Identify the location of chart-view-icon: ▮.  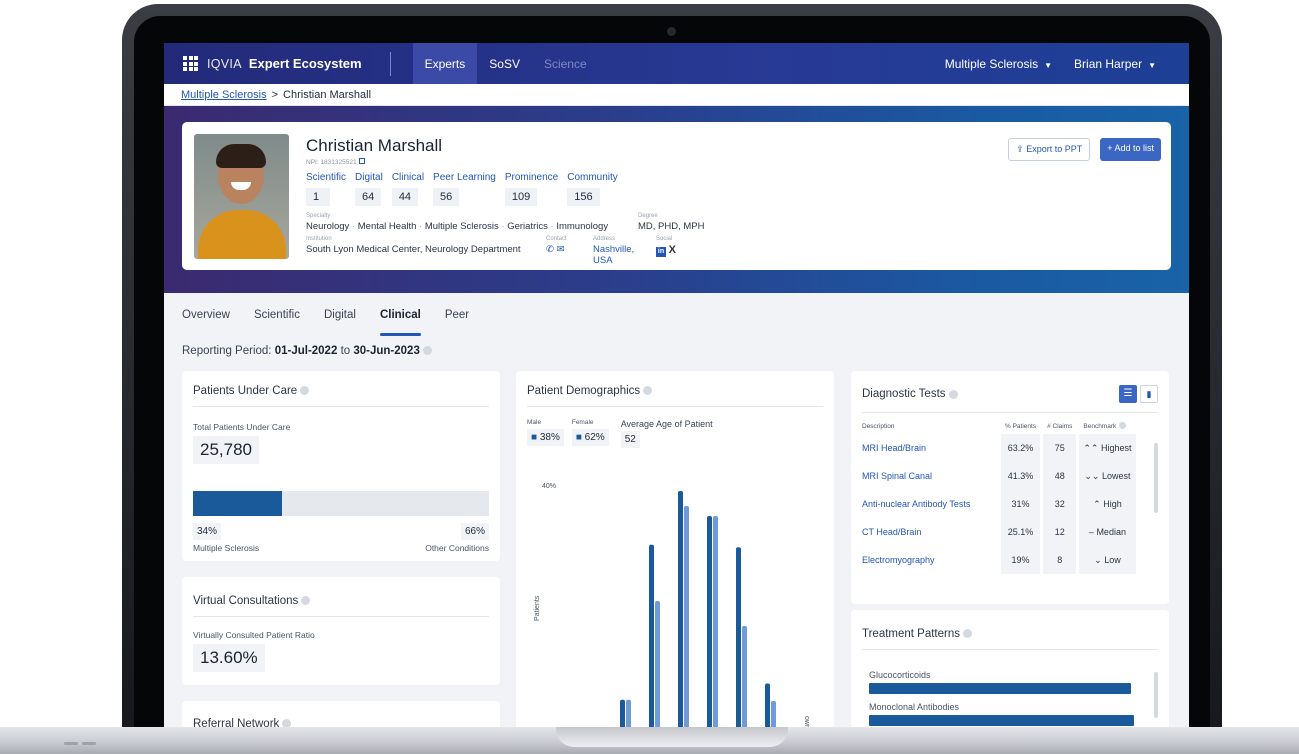
(1149, 394).